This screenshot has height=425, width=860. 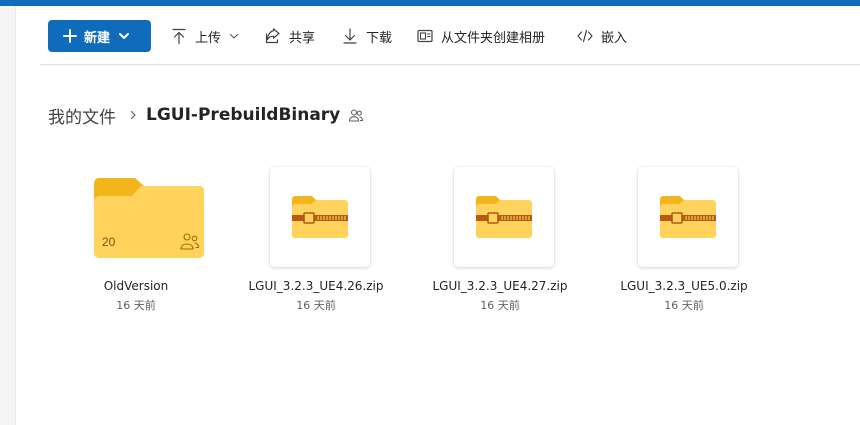 I want to click on create-album-button: 从文件夹创建相册, so click(x=480, y=36).